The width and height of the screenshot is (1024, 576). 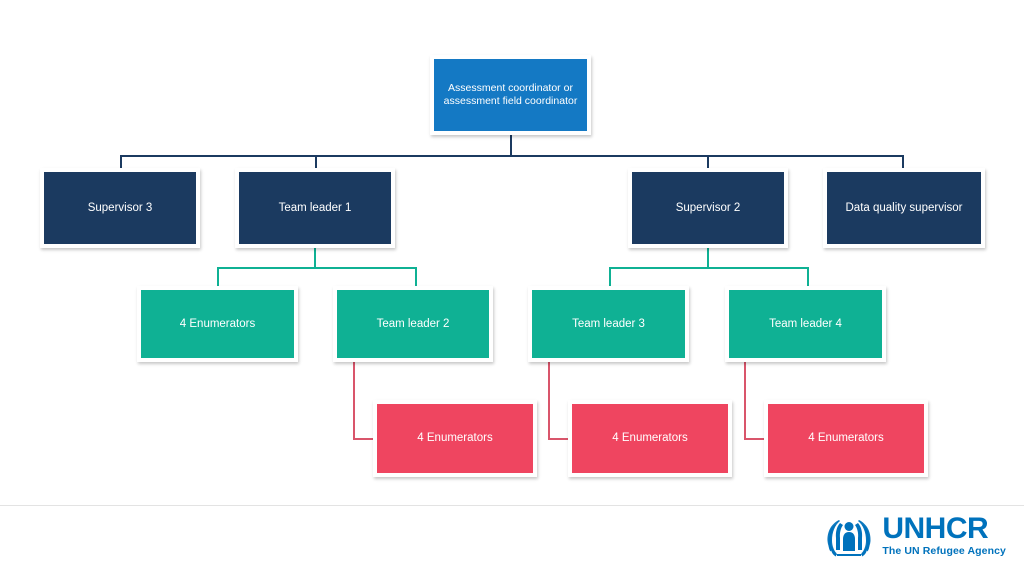 What do you see at coordinates (315, 258) in the screenshot?
I see `connector-tl1-stem` at bounding box center [315, 258].